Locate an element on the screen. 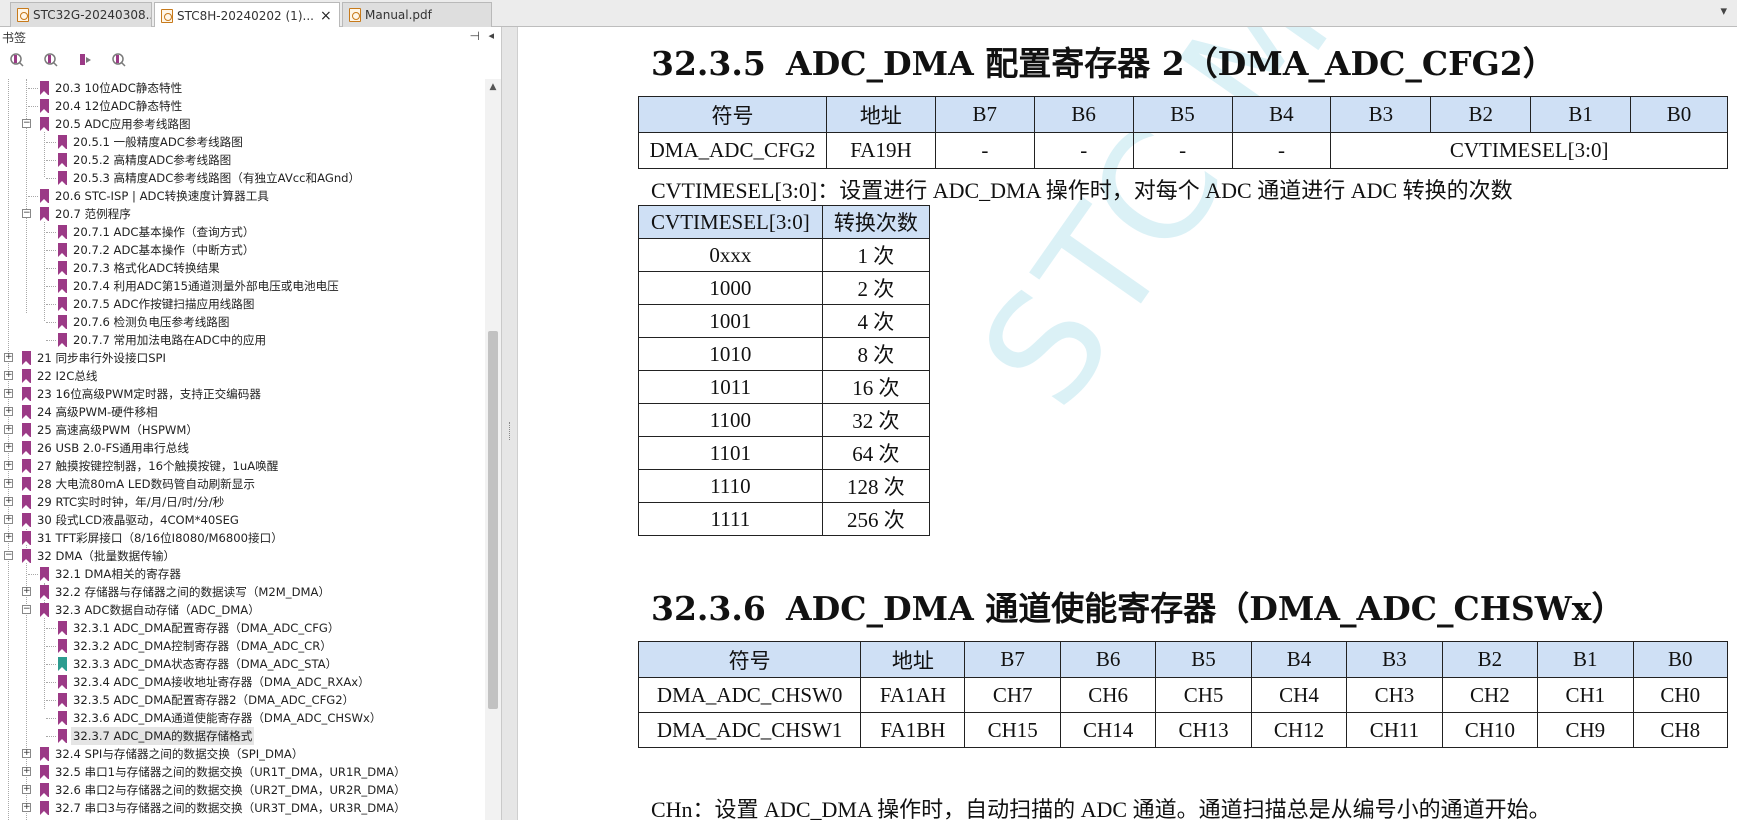 This screenshot has width=1737, height=820. bookmark-label: 20.5.3 高精度ADC参考线路图（有独立AVcc和AGnd） is located at coordinates (217, 178).